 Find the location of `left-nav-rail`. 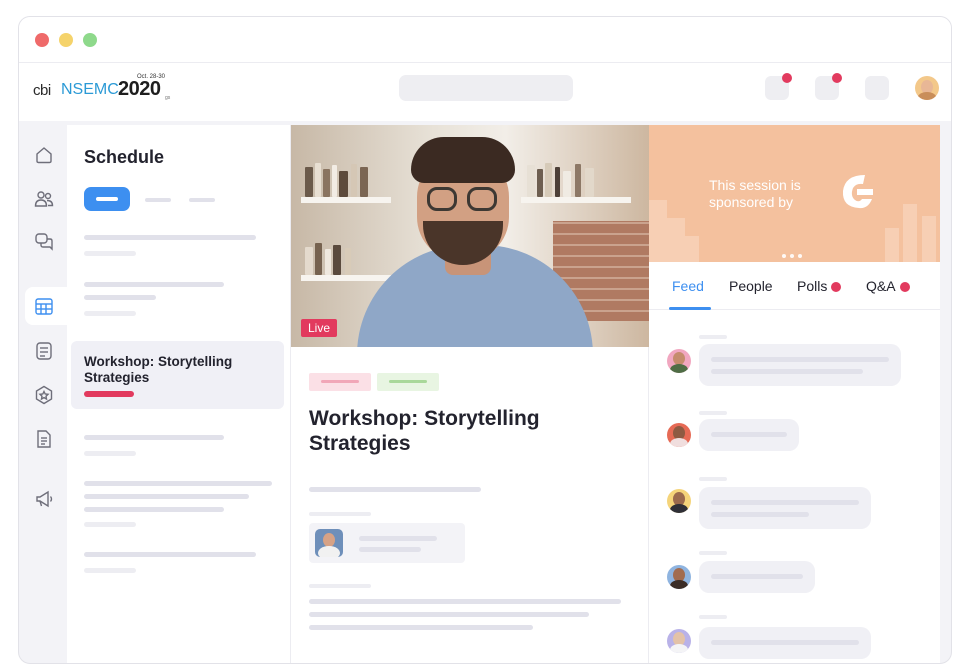

left-nav-rail is located at coordinates (43, 392).